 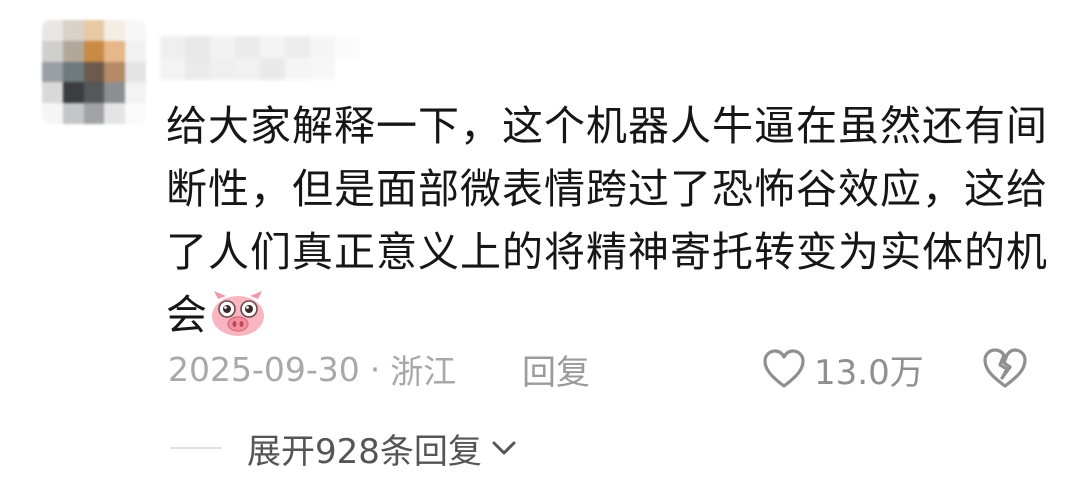 What do you see at coordinates (504, 448) in the screenshot?
I see `chevron-down-icon` at bounding box center [504, 448].